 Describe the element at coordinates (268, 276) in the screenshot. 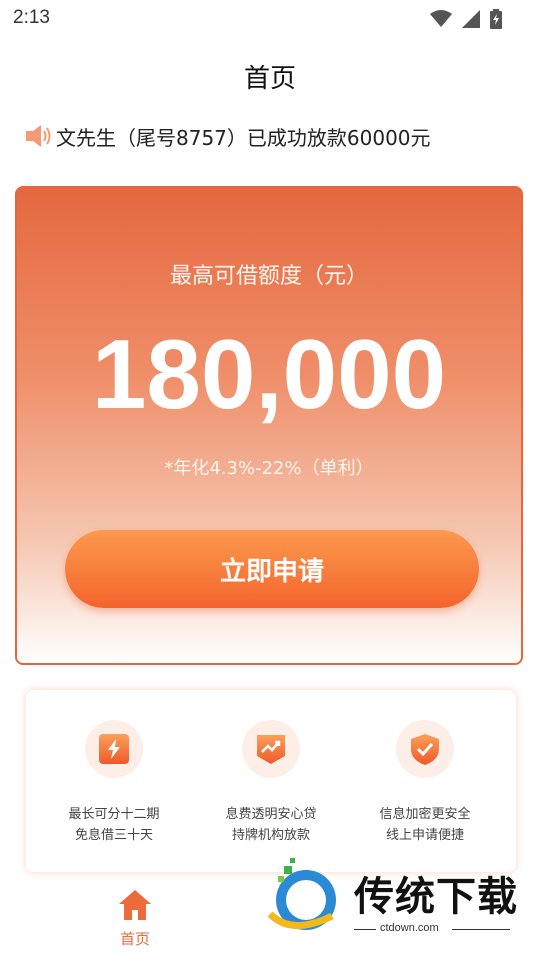

I see `credit-limit-label: 最高可借额度（元）` at that location.